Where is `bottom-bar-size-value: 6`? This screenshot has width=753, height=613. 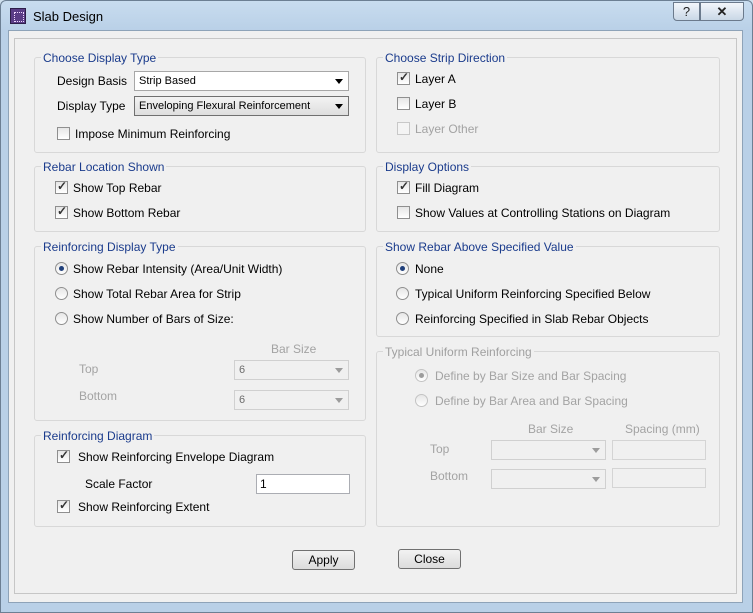
bottom-bar-size-value: 6 is located at coordinates (242, 400).